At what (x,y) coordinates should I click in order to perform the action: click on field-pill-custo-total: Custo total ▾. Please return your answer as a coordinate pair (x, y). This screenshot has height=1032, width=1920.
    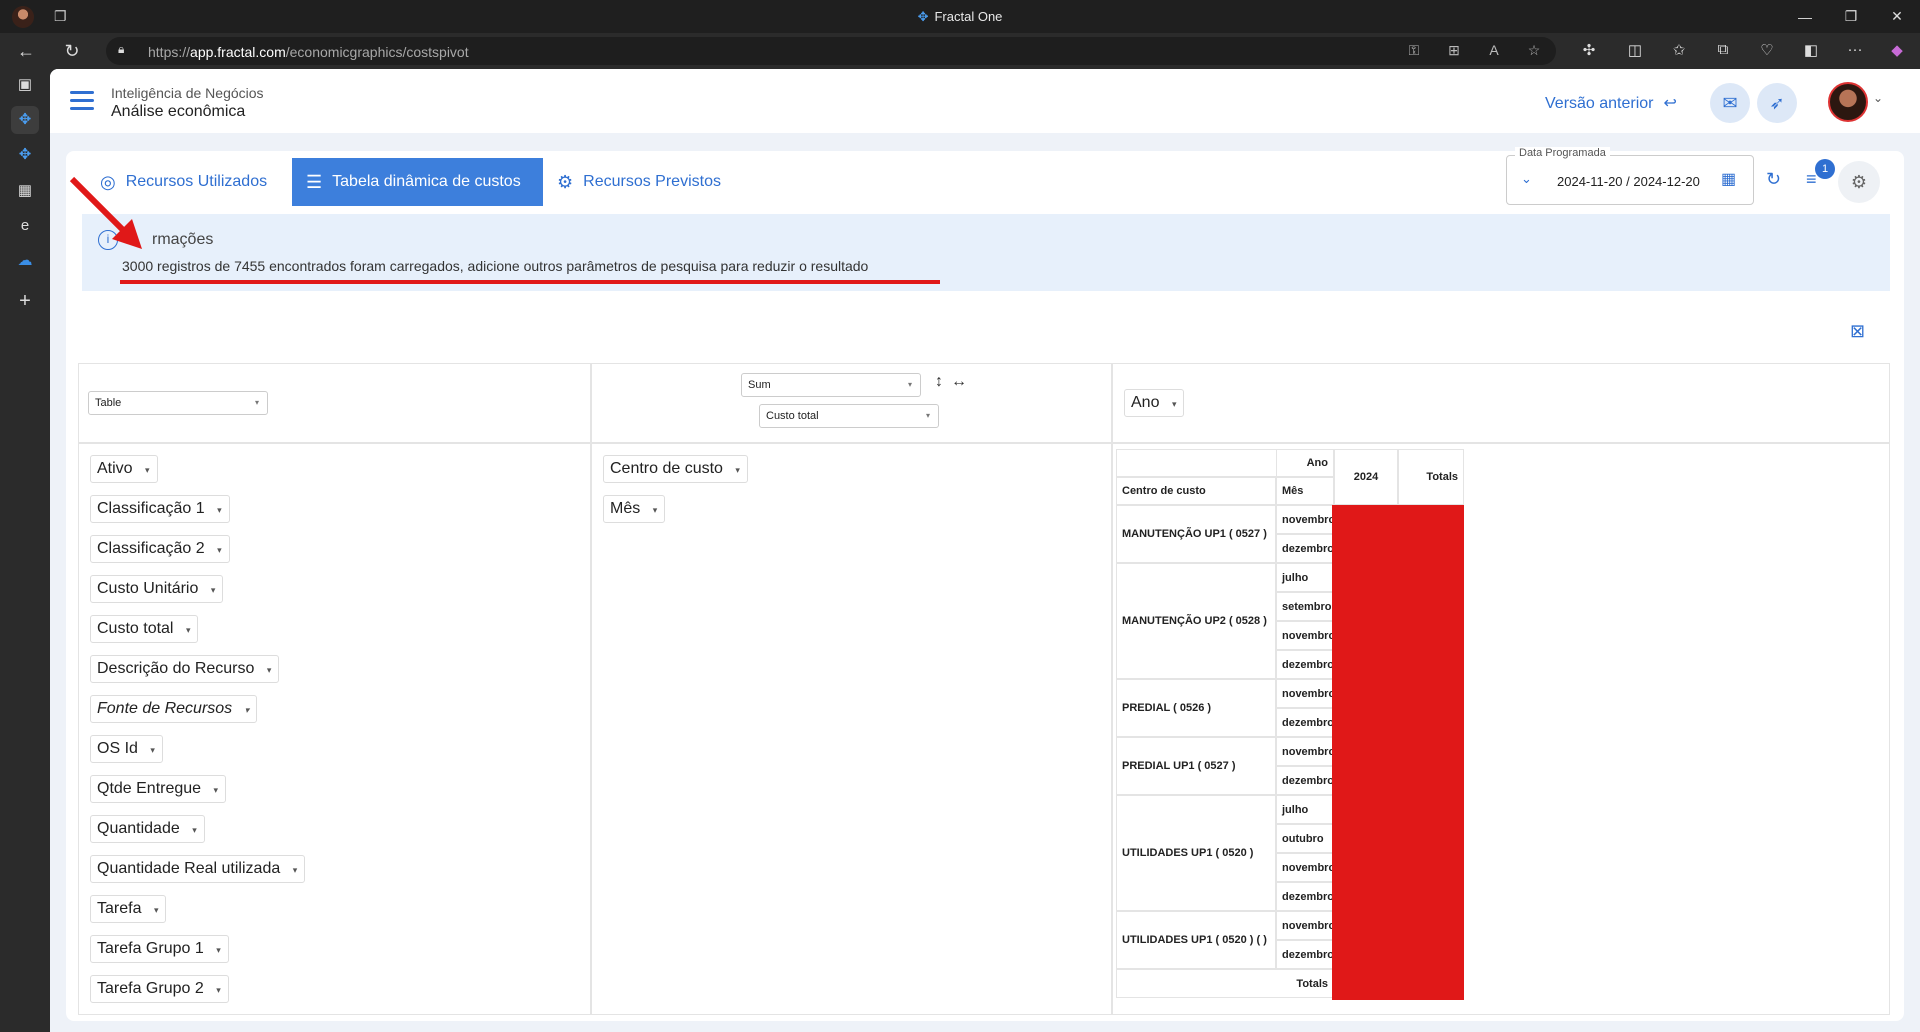
    Looking at the image, I should click on (144, 629).